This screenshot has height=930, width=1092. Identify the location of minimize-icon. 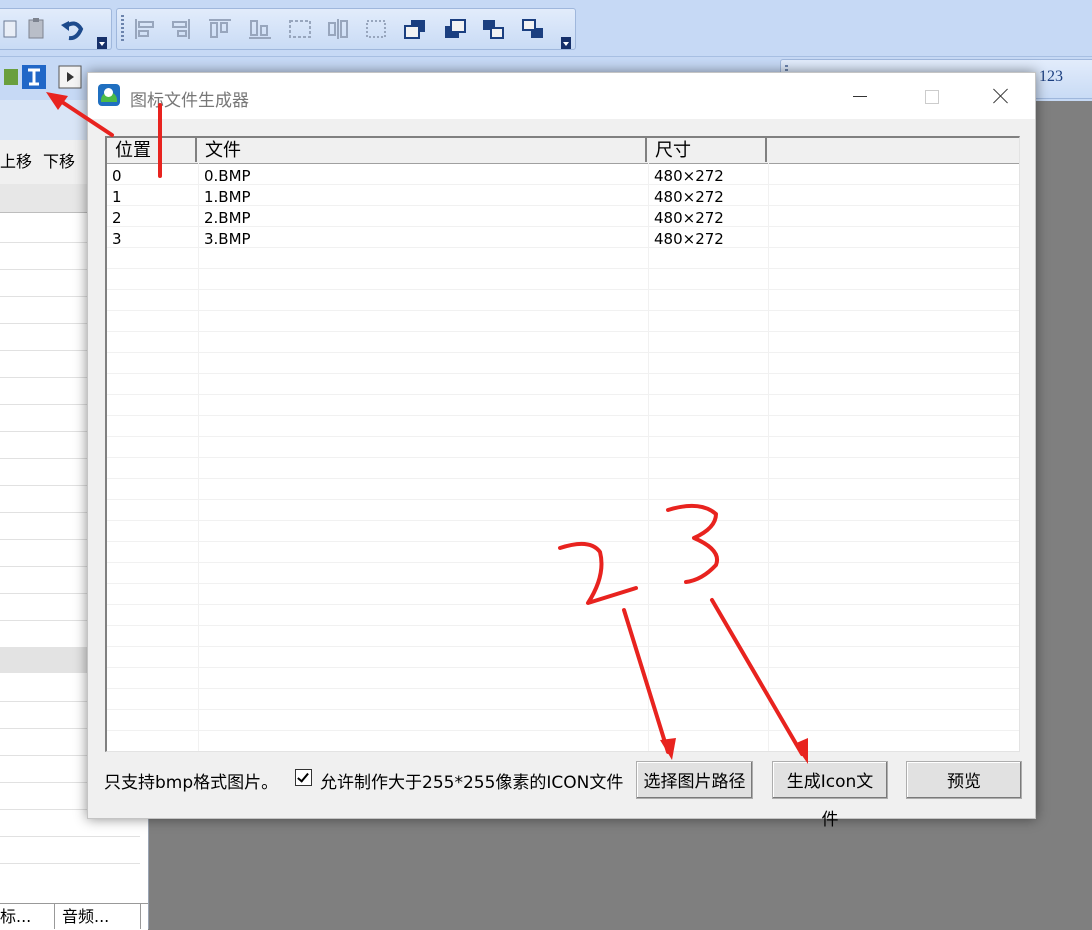
(861, 96).